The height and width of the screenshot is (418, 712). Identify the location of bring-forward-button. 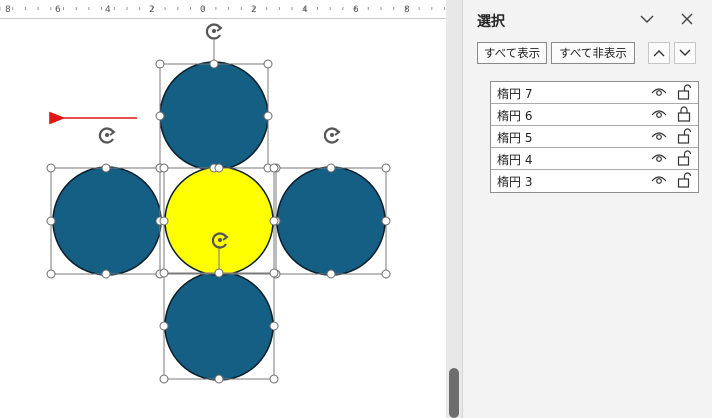
(659, 53).